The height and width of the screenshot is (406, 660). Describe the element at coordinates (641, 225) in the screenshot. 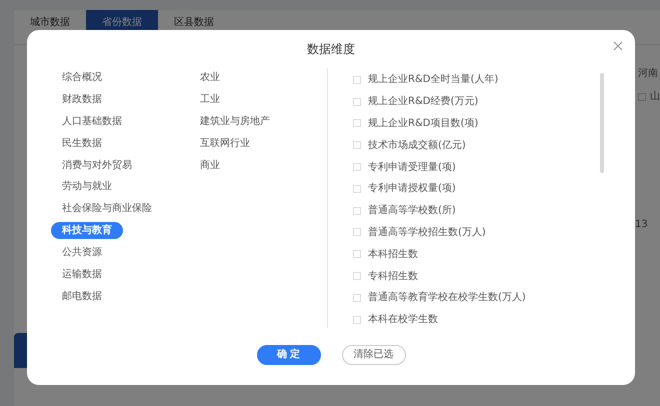

I see `number-text: 13` at that location.